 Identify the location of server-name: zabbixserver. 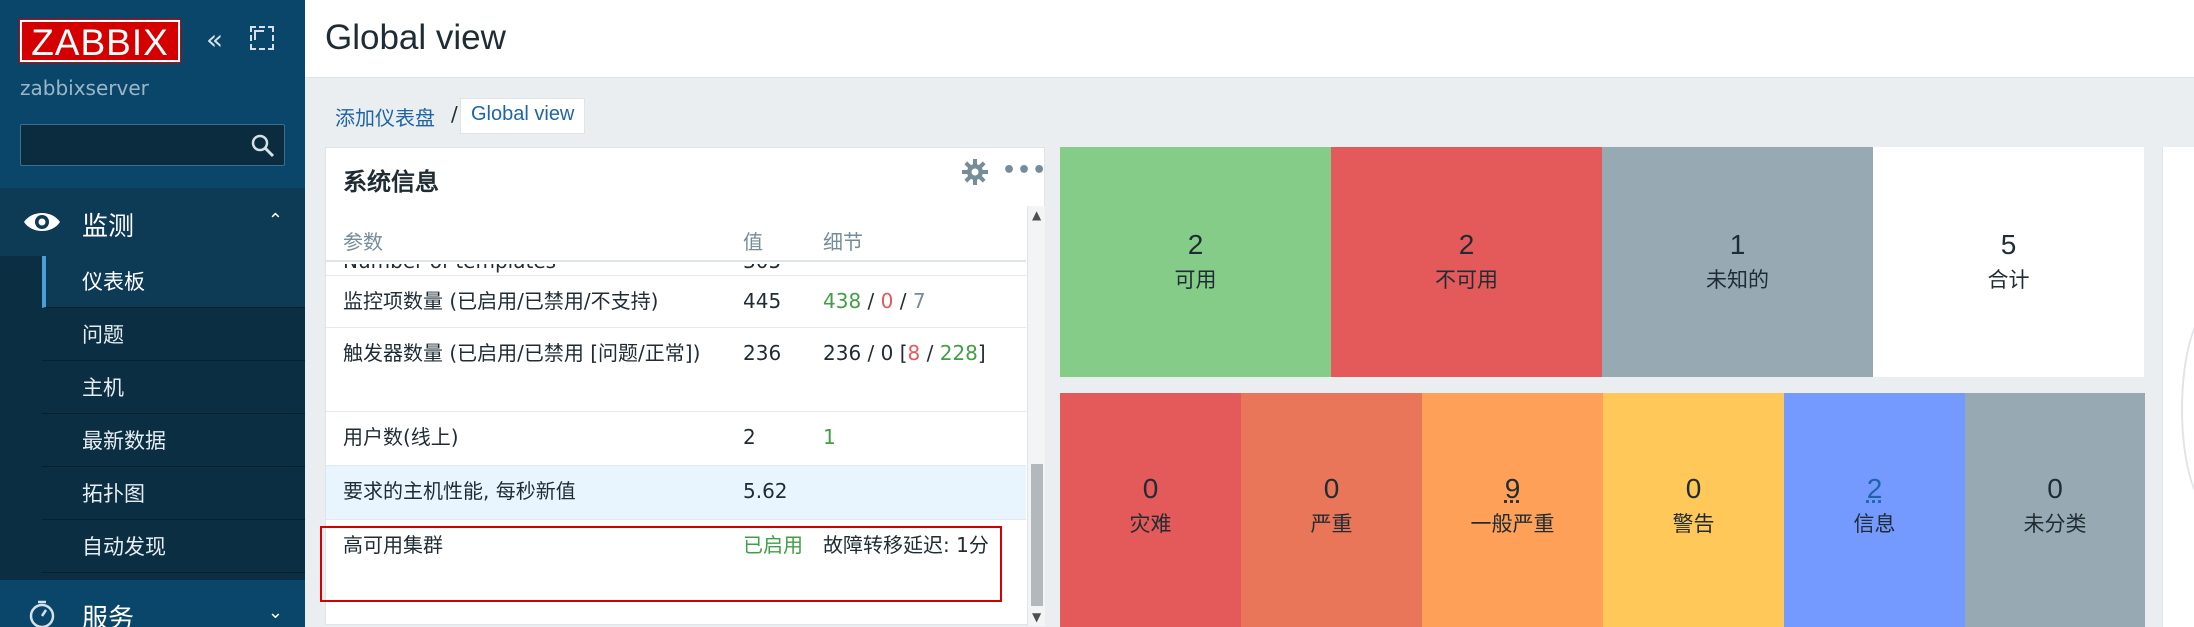
(84, 88).